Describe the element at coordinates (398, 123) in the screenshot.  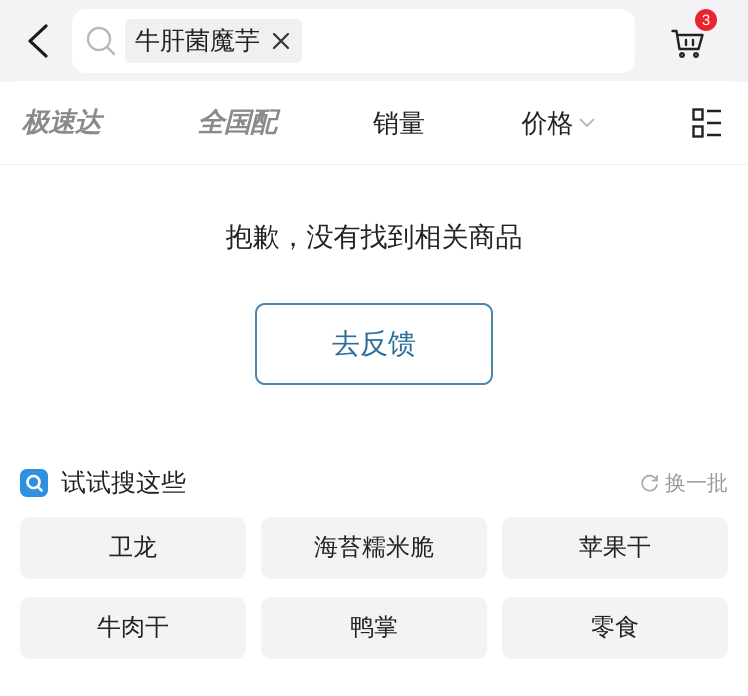
I see `filter-tab: 销量` at that location.